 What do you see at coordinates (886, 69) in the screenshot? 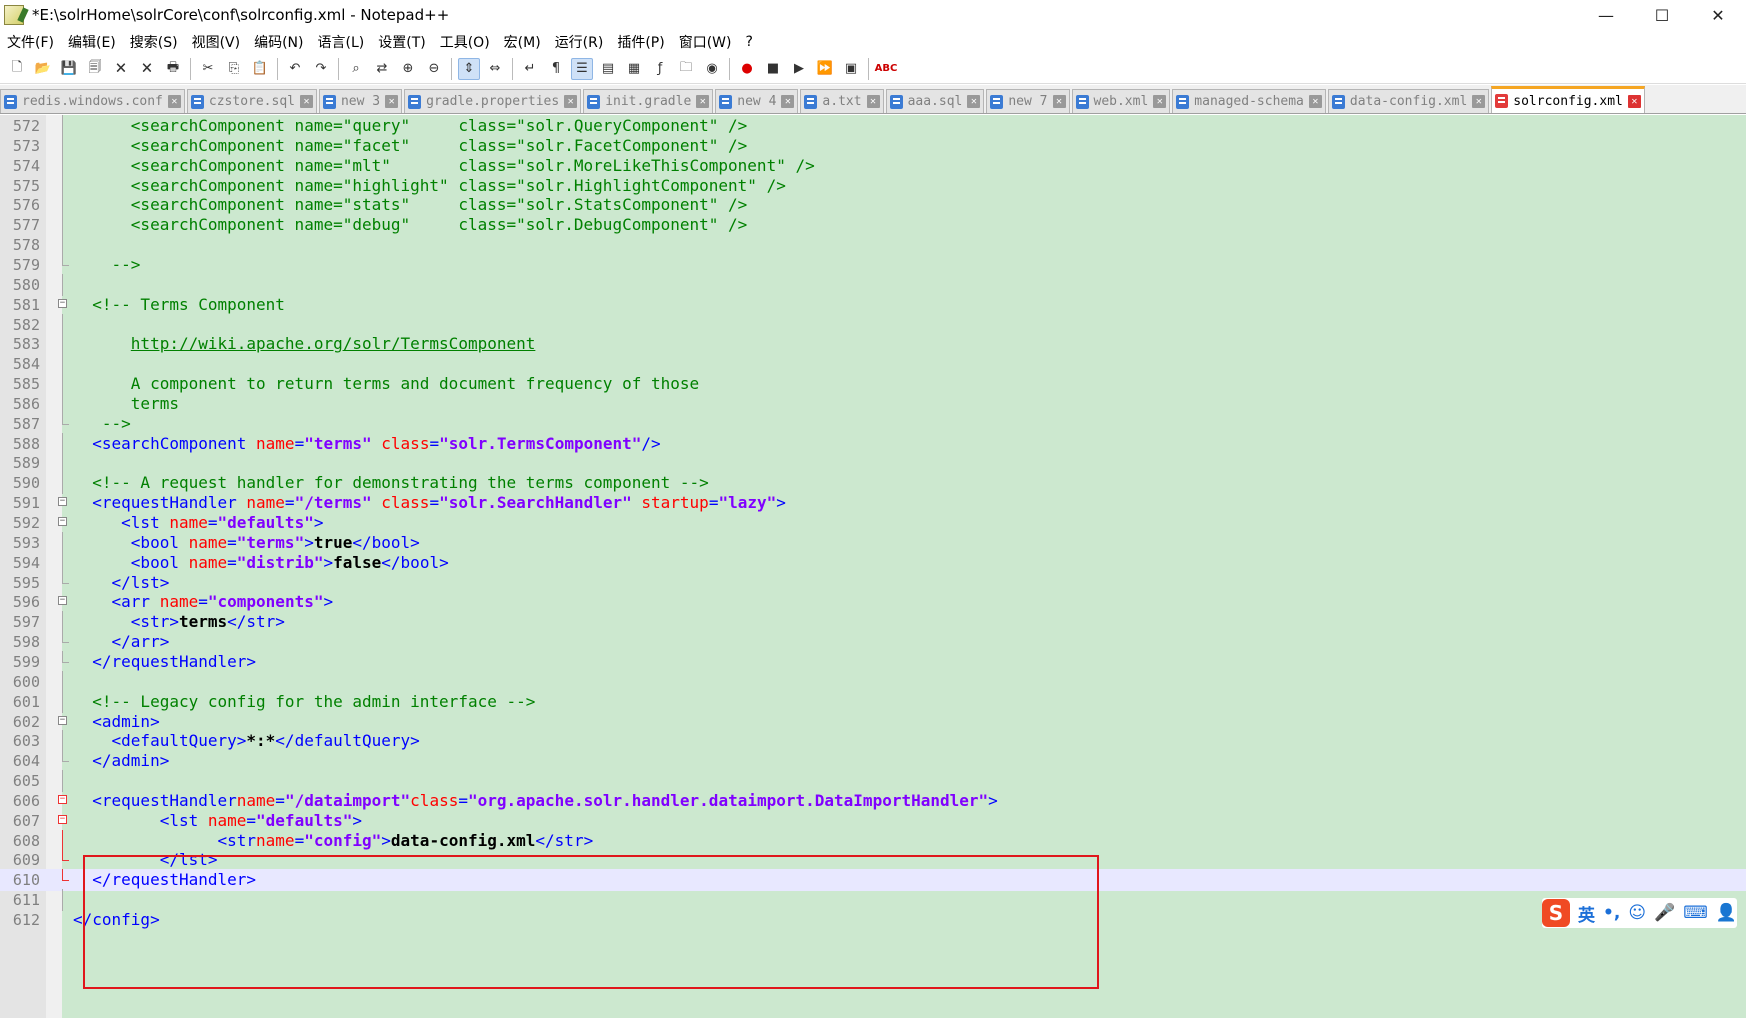
I see `spellcheck-icon: ABC` at bounding box center [886, 69].